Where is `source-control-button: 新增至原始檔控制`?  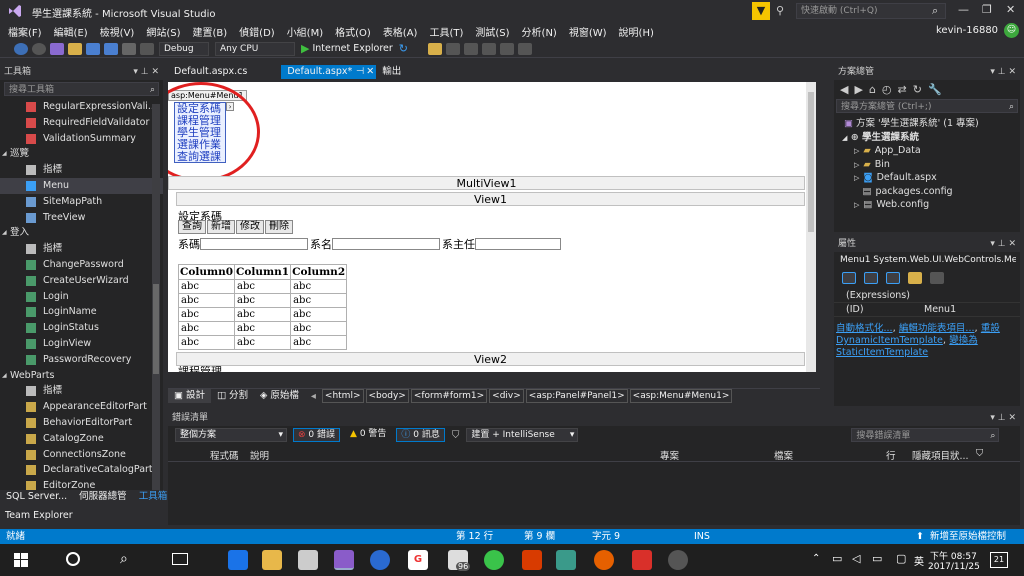
source-control-button: 新增至原始檔控制 is located at coordinates (968, 536).